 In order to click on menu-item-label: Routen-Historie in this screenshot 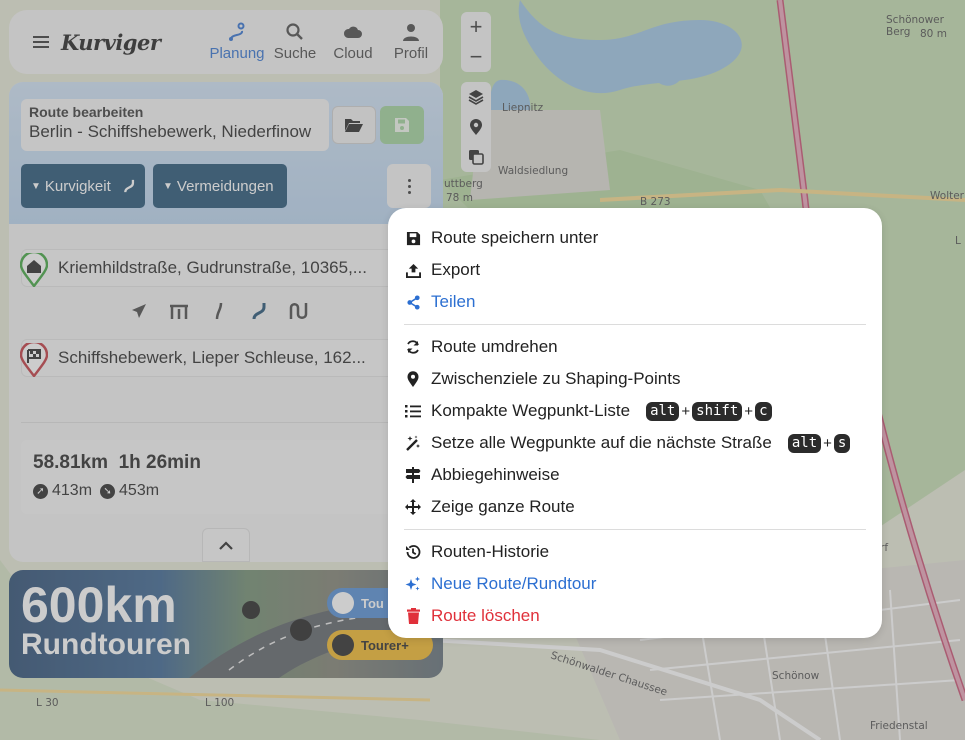, I will do `click(490, 551)`.